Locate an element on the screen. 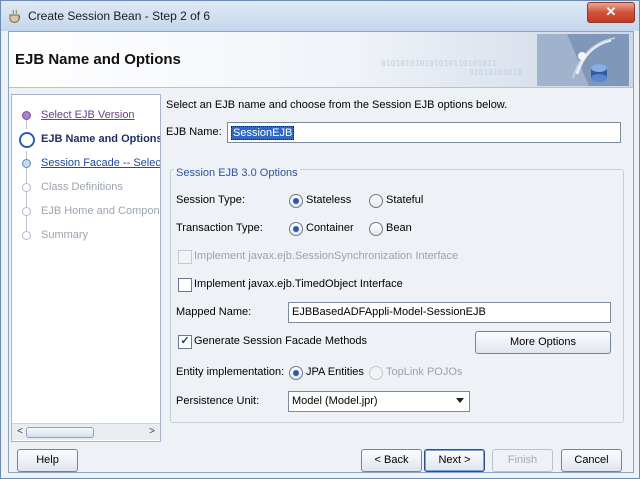 This screenshot has width=640, height=479. bean-radio is located at coordinates (376, 229).